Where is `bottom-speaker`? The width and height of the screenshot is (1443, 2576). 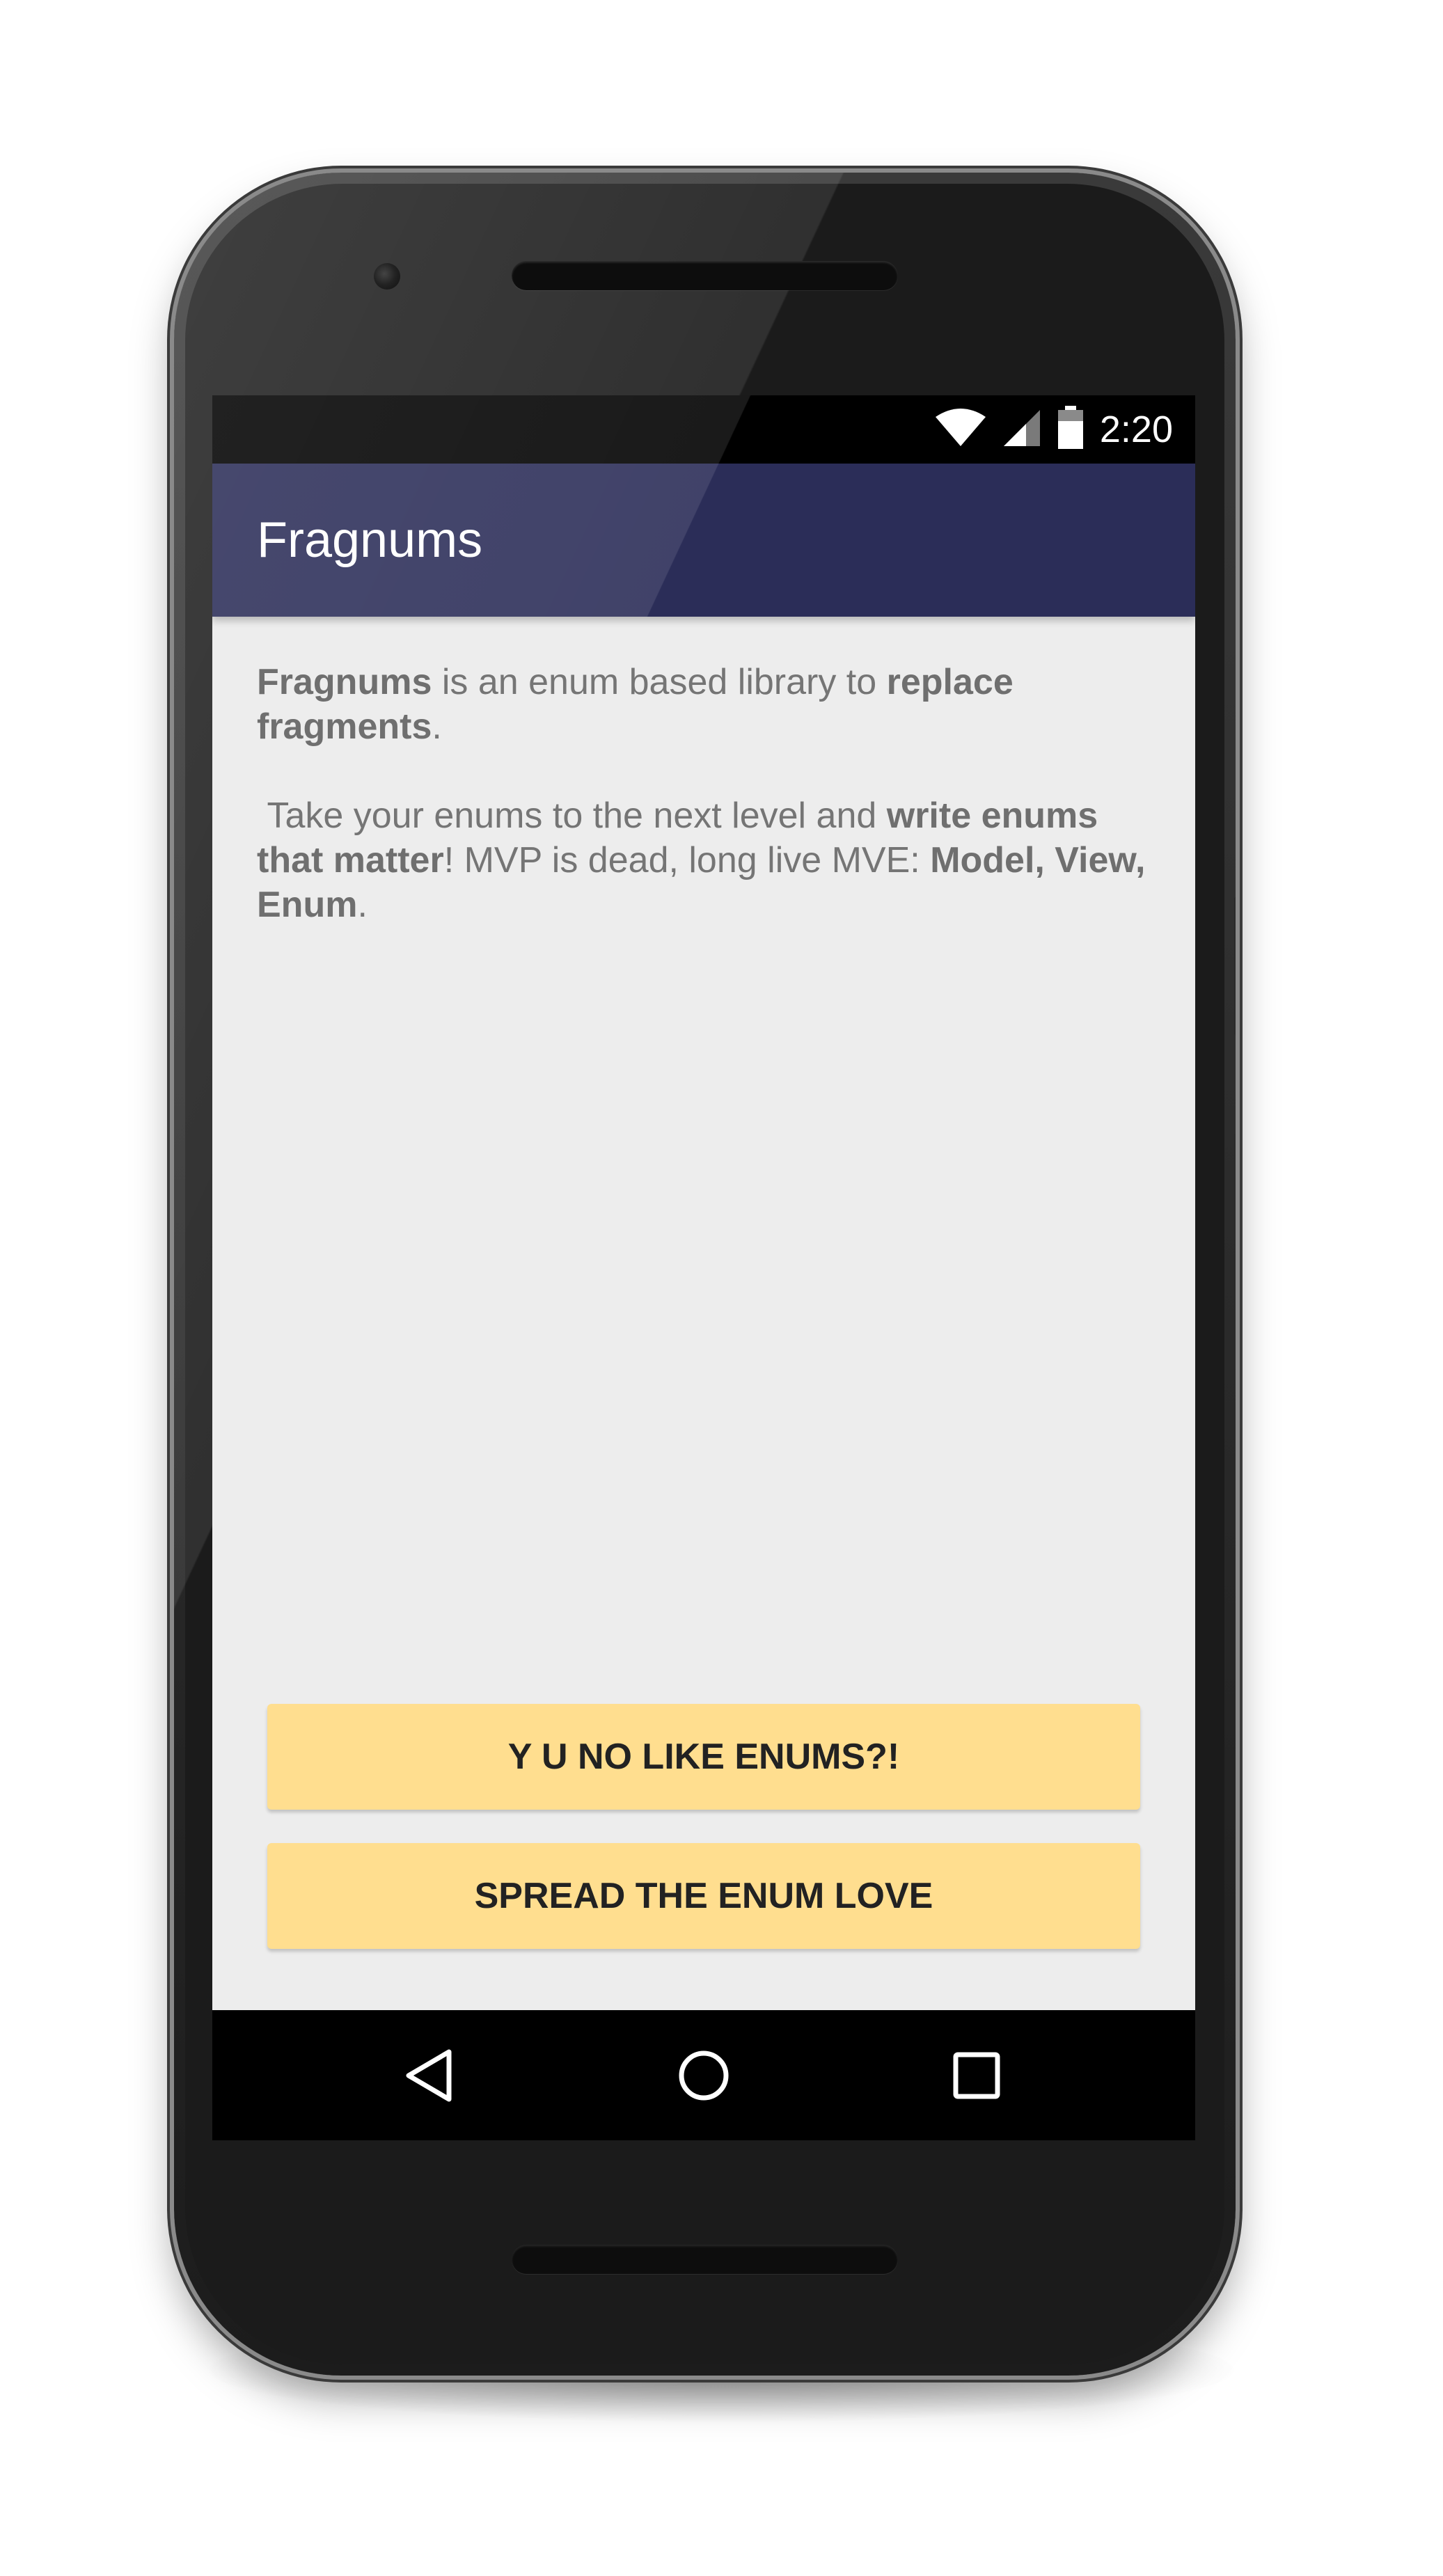 bottom-speaker is located at coordinates (705, 2259).